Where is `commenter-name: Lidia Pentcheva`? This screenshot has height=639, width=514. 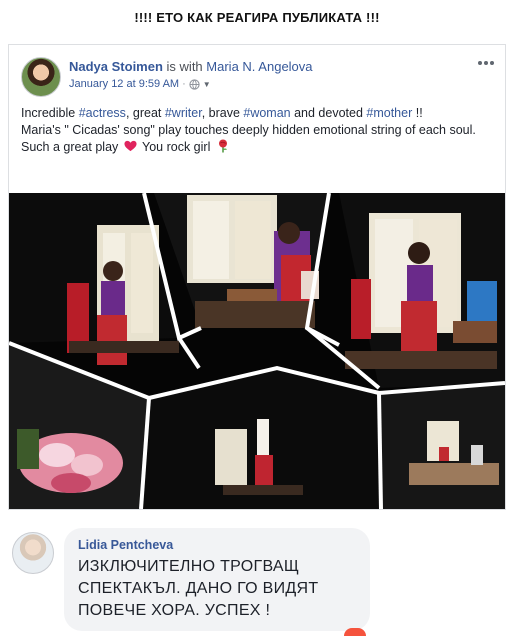
commenter-name: Lidia Pentcheva is located at coordinates (217, 545).